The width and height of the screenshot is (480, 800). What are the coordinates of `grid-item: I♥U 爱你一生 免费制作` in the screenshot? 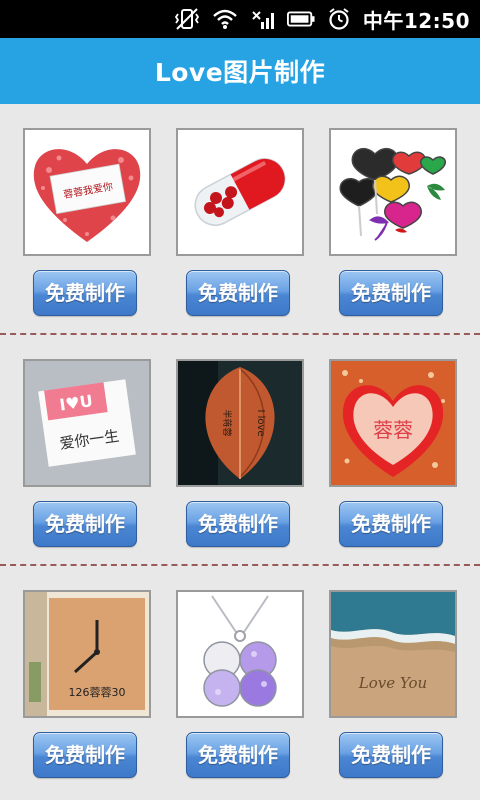 It's located at (87, 450).